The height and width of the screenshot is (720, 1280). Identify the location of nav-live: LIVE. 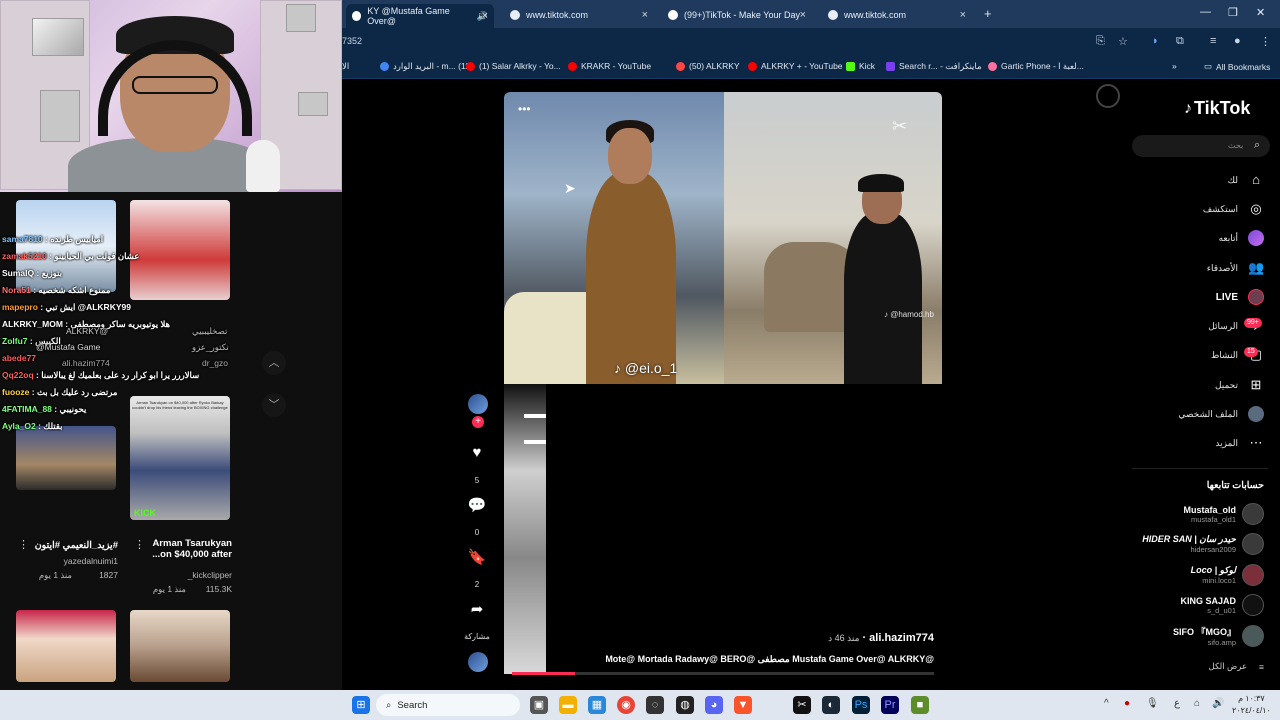
(1240, 297).